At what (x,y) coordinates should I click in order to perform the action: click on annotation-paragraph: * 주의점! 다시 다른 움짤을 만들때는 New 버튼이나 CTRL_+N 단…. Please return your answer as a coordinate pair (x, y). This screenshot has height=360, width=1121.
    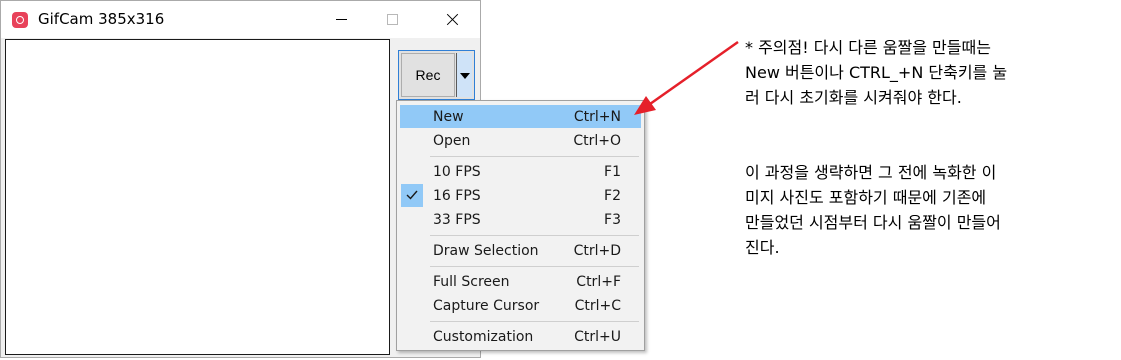
    Looking at the image, I should click on (876, 72).